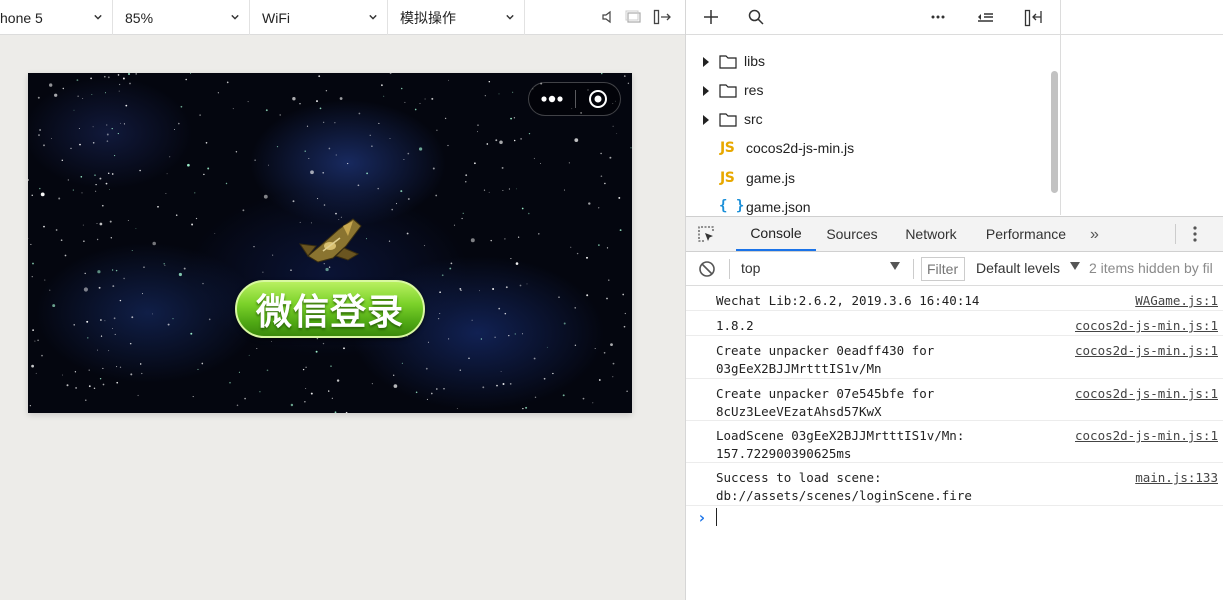  What do you see at coordinates (330, 240) in the screenshot?
I see `spaceship-sprite` at bounding box center [330, 240].